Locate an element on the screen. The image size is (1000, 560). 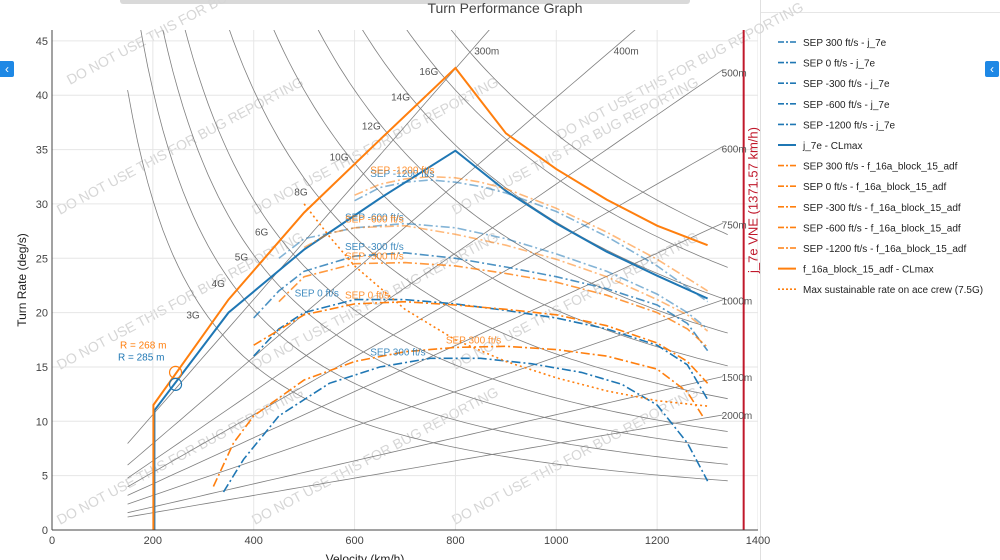
x-tick-label: 1400 is located at coordinates (758, 541).